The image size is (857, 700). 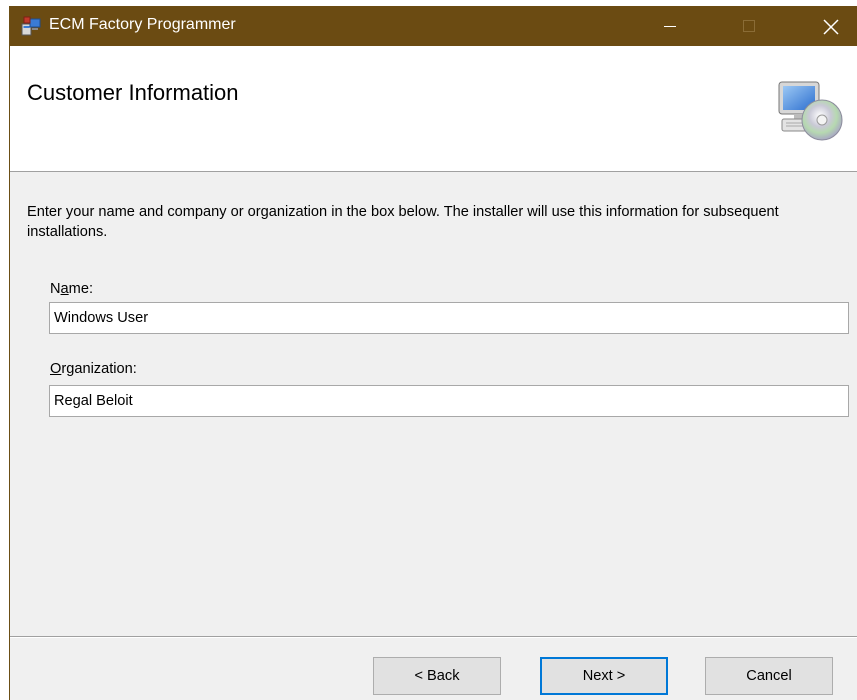 I want to click on maximize-button, so click(x=749, y=26).